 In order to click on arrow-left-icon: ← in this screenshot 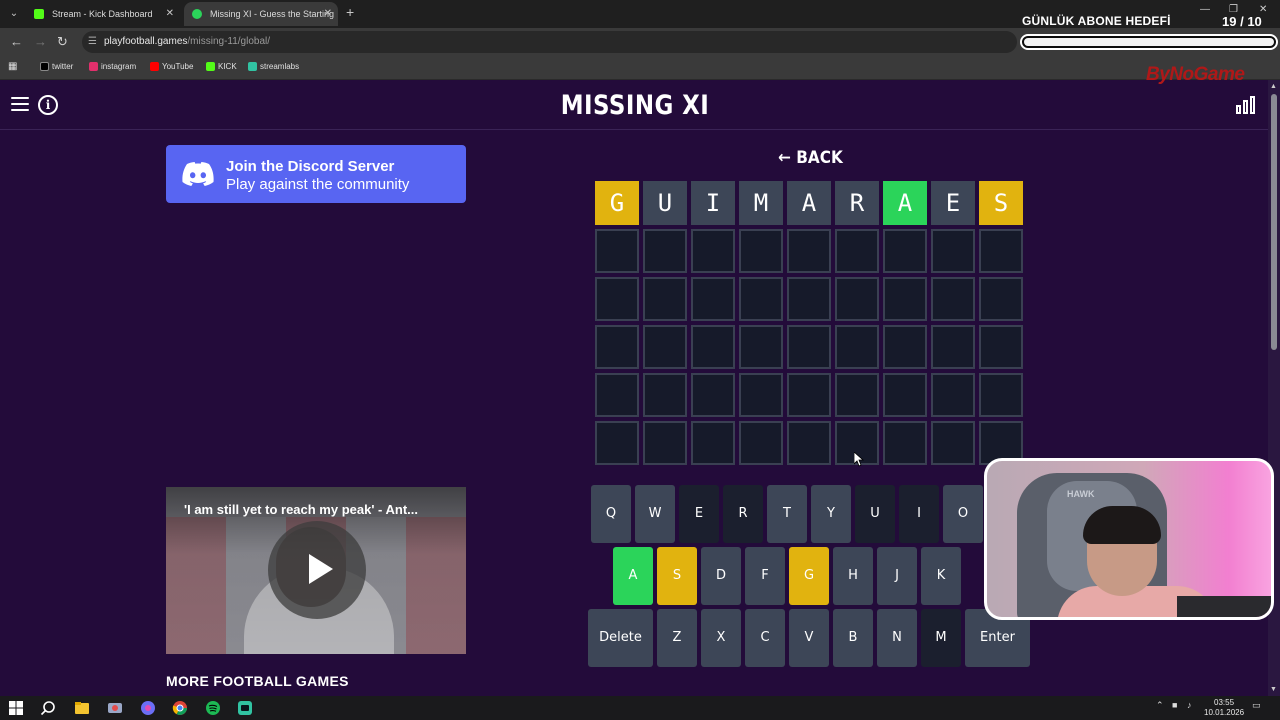, I will do `click(784, 158)`.